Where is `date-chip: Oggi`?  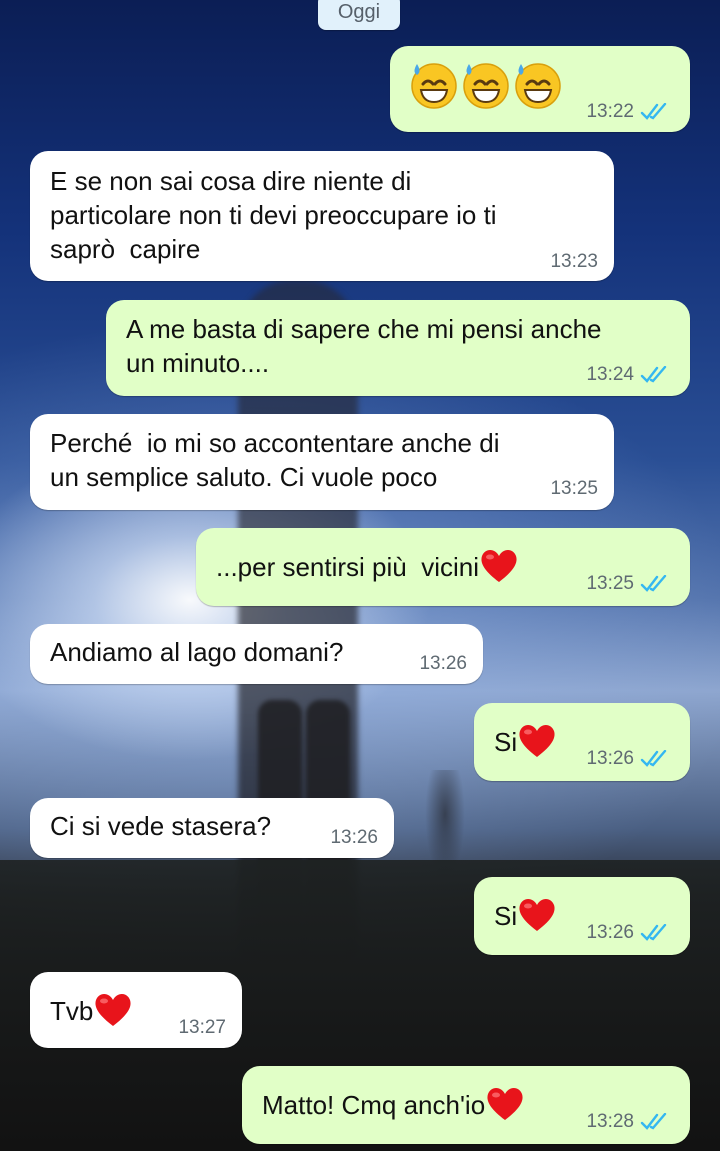
date-chip: Oggi is located at coordinates (359, 15).